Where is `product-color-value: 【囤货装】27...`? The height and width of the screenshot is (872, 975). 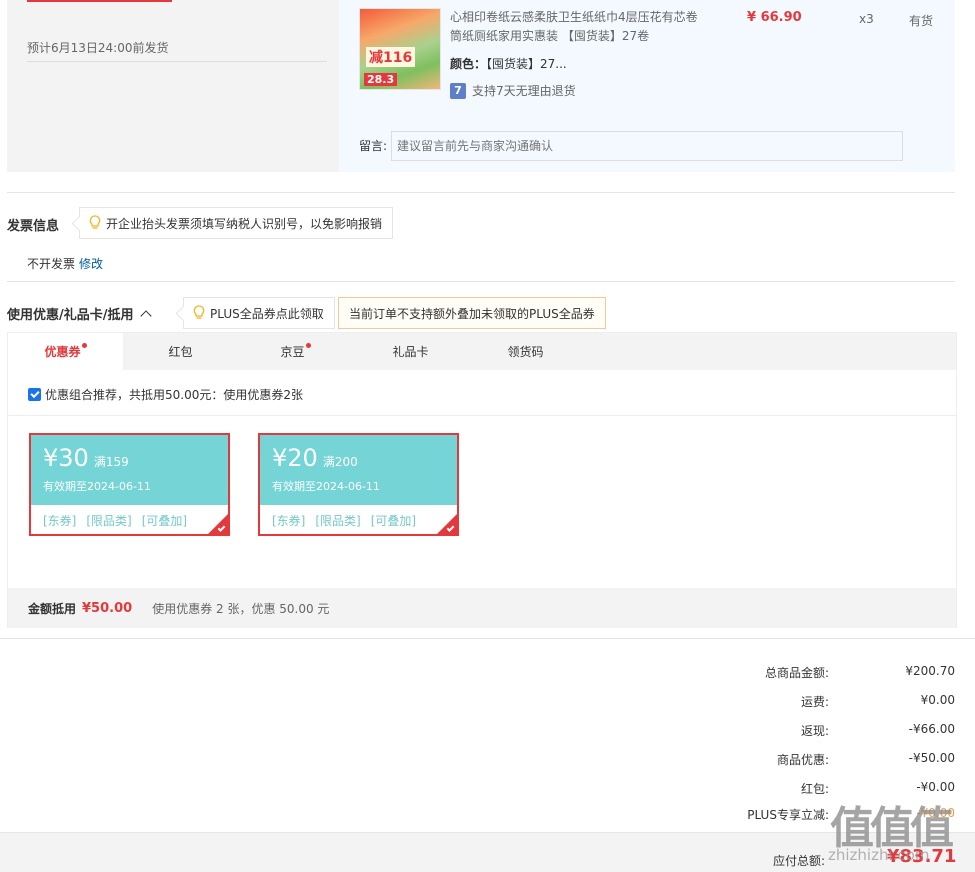
product-color-value: 【囤货装】27... is located at coordinates (526, 64).